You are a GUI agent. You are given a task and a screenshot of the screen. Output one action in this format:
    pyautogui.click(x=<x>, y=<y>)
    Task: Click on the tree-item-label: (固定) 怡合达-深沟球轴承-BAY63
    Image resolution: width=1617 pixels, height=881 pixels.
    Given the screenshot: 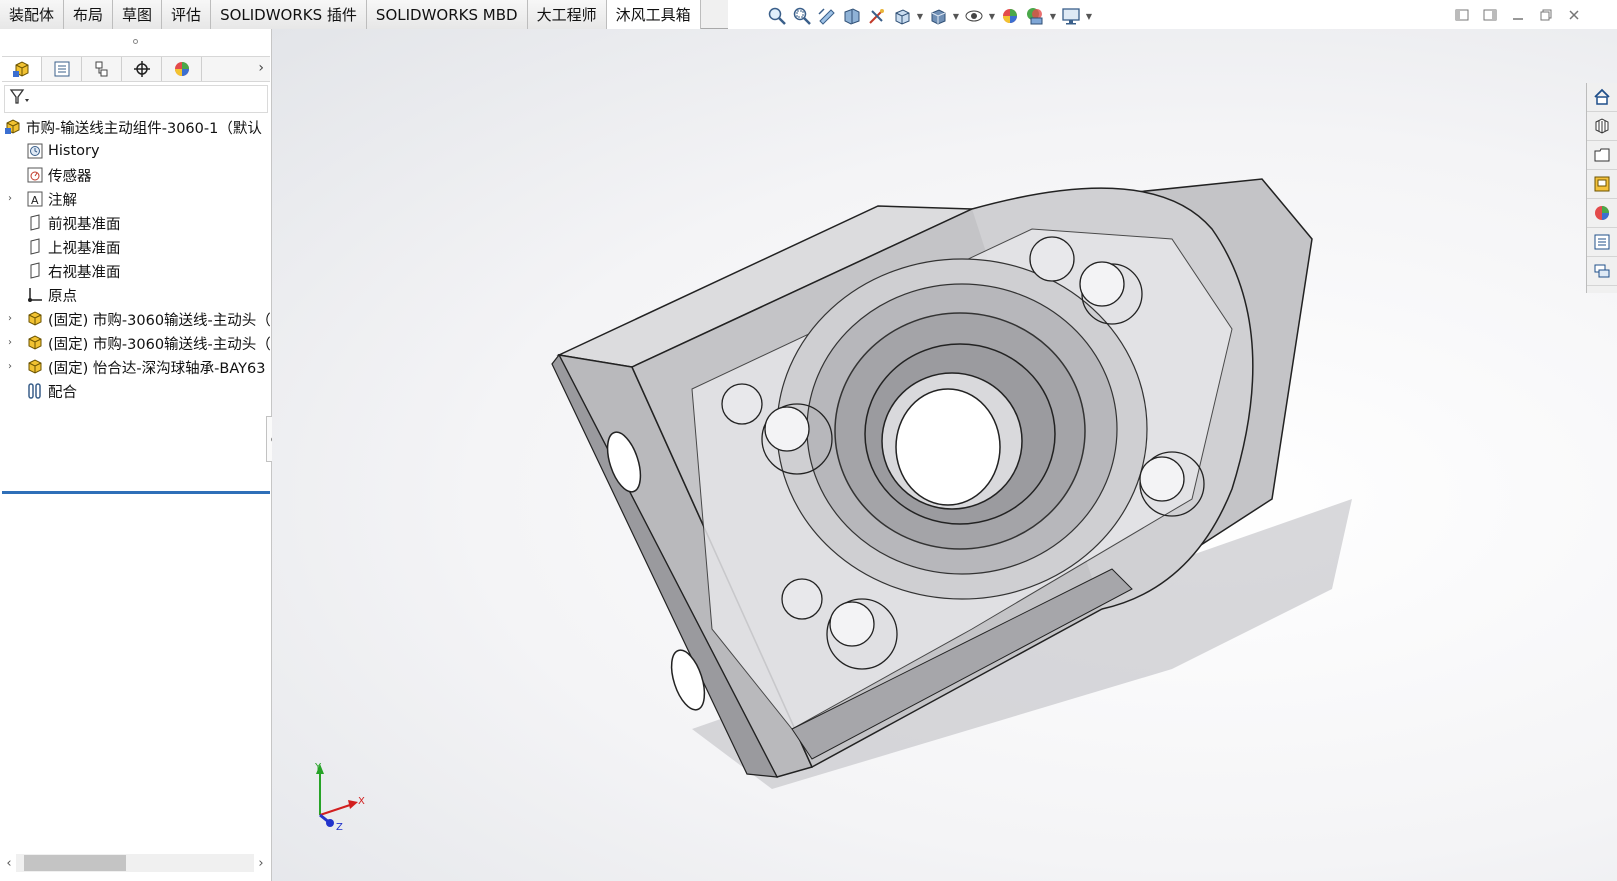 What is the action you would take?
    pyautogui.click(x=157, y=368)
    